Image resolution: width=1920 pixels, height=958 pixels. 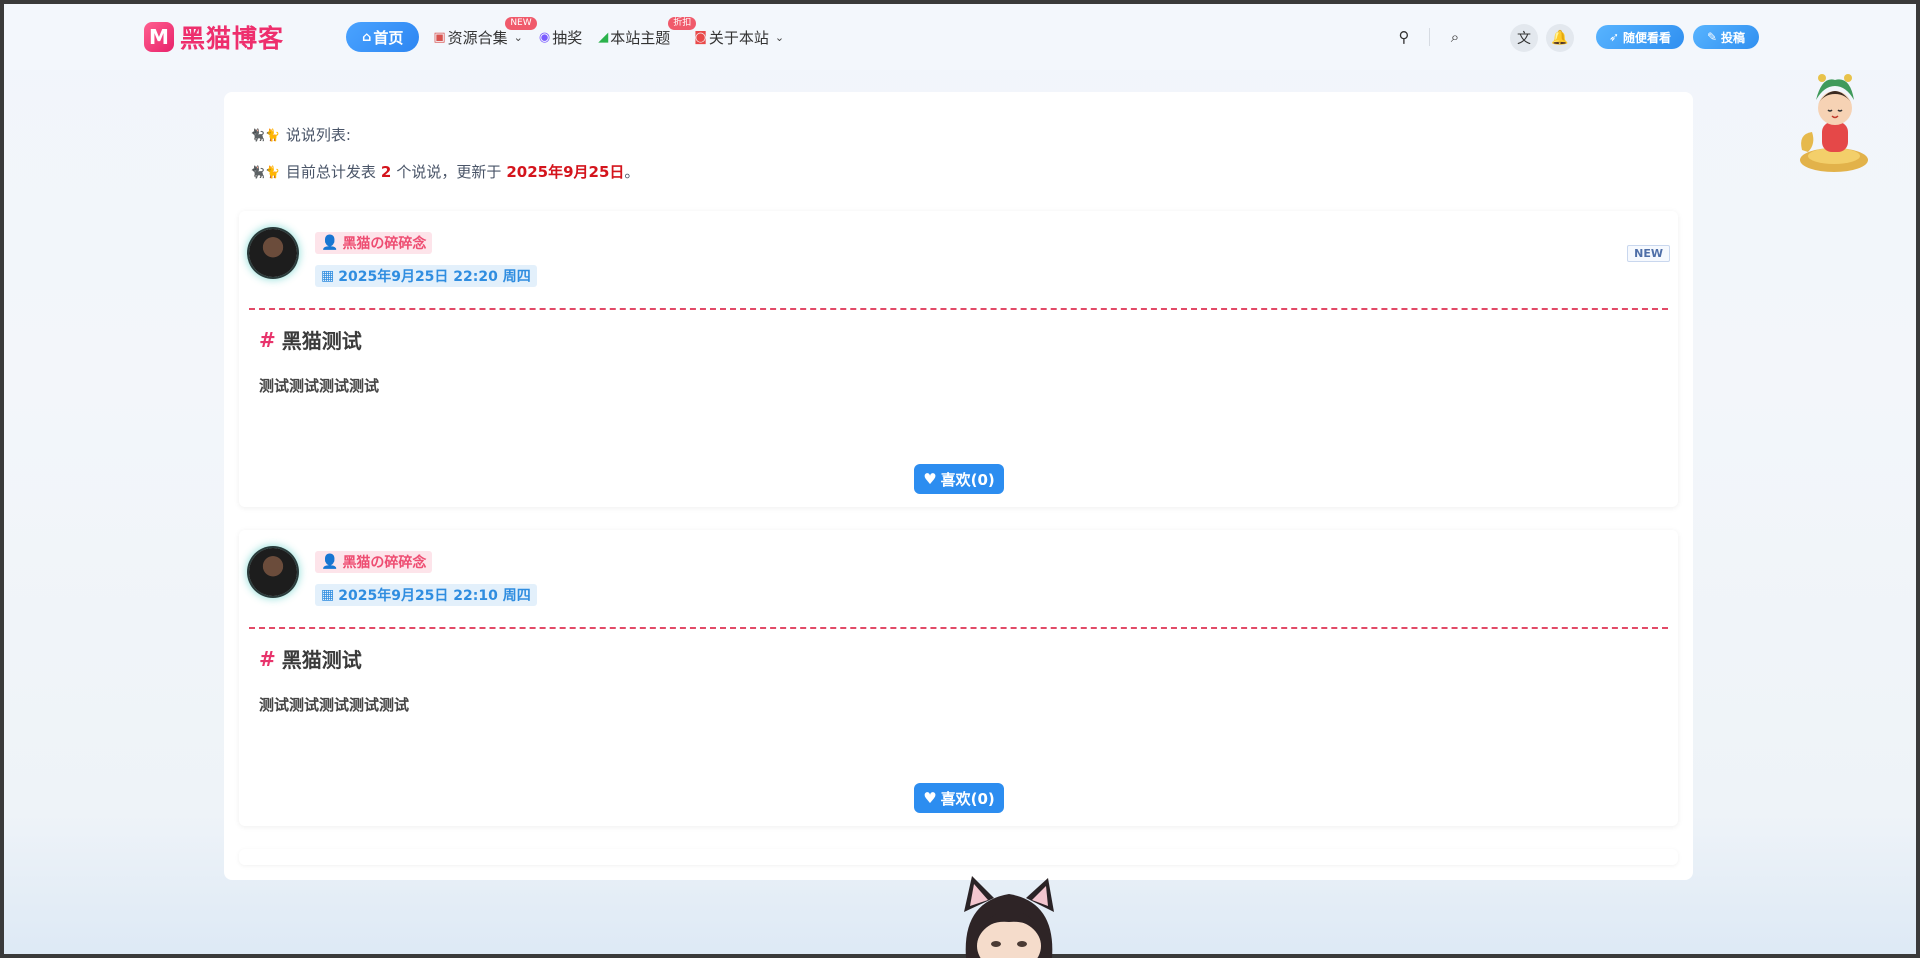 What do you see at coordinates (565, 172) in the screenshot?
I see `summary-date: 2025年9月25日` at bounding box center [565, 172].